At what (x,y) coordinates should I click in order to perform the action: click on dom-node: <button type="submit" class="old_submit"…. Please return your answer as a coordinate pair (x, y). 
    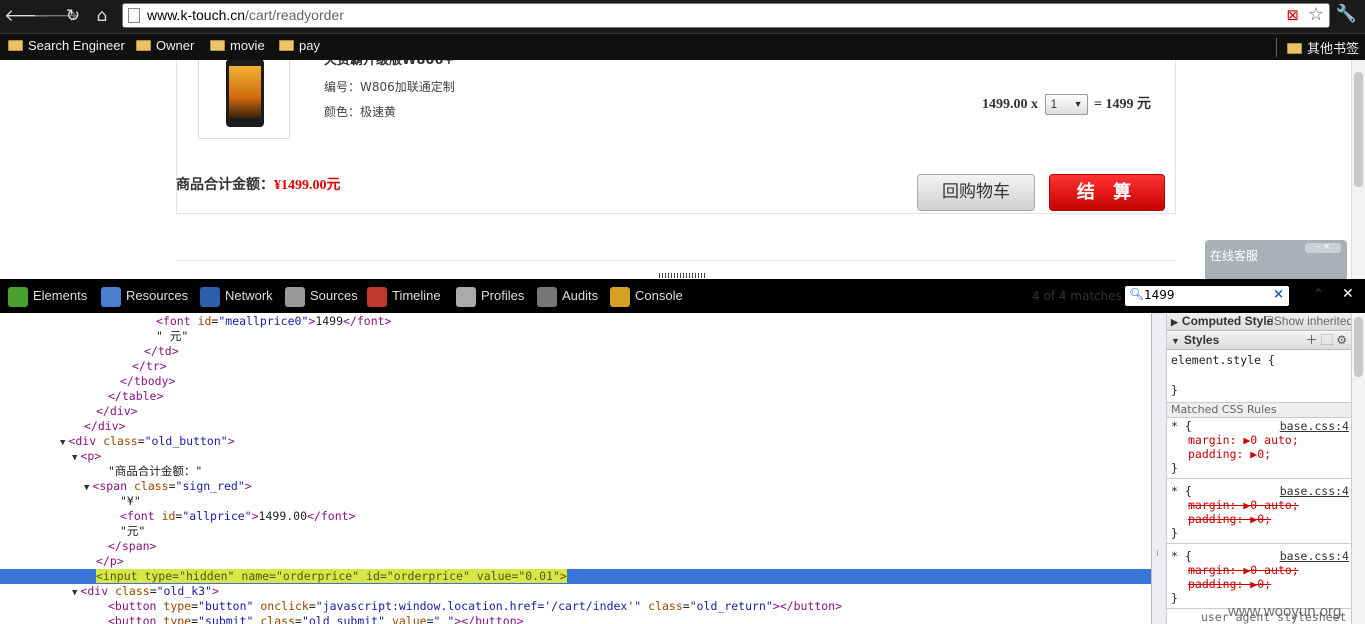
    Looking at the image, I should click on (575, 619).